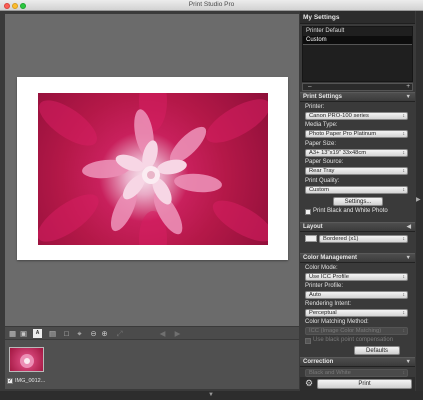  I want to click on color-matching-value: ICC (Image Color Matching), so click(345, 331).